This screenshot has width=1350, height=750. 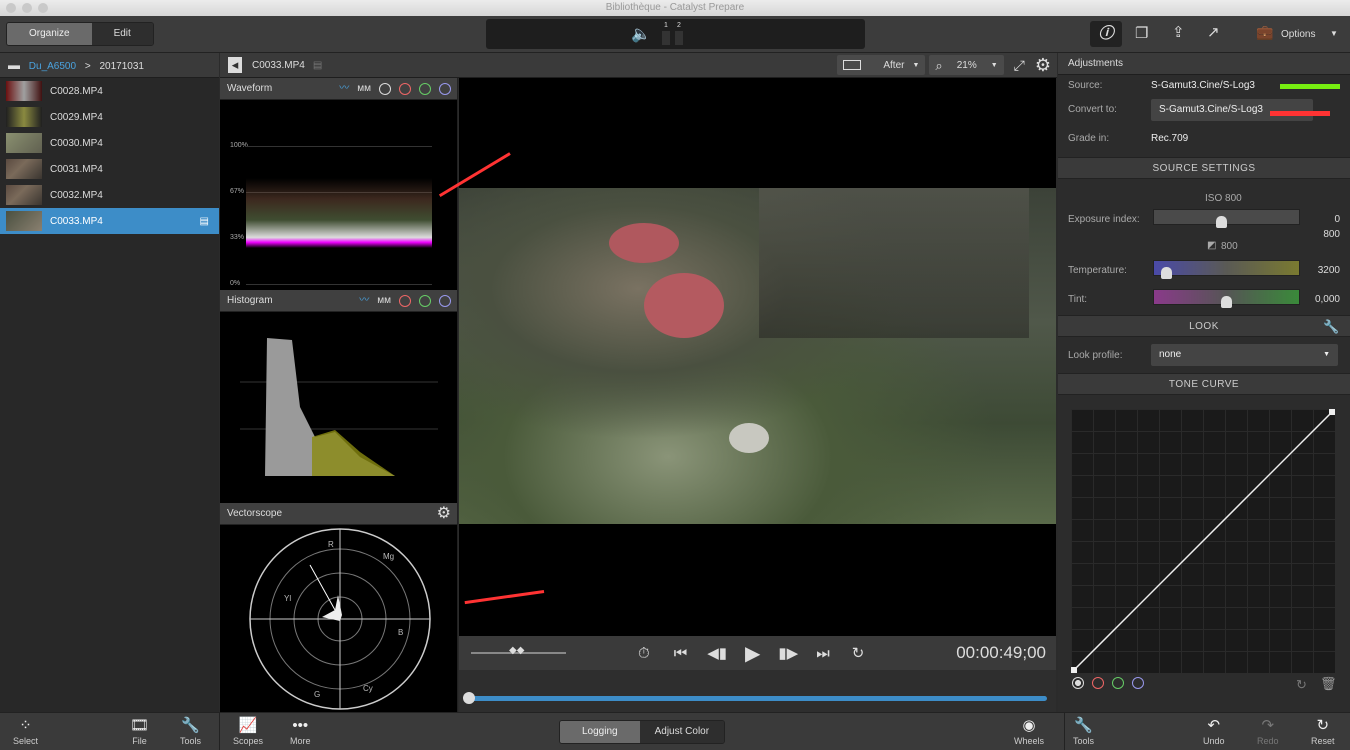 I want to click on more-icon: •••, so click(x=300, y=725).